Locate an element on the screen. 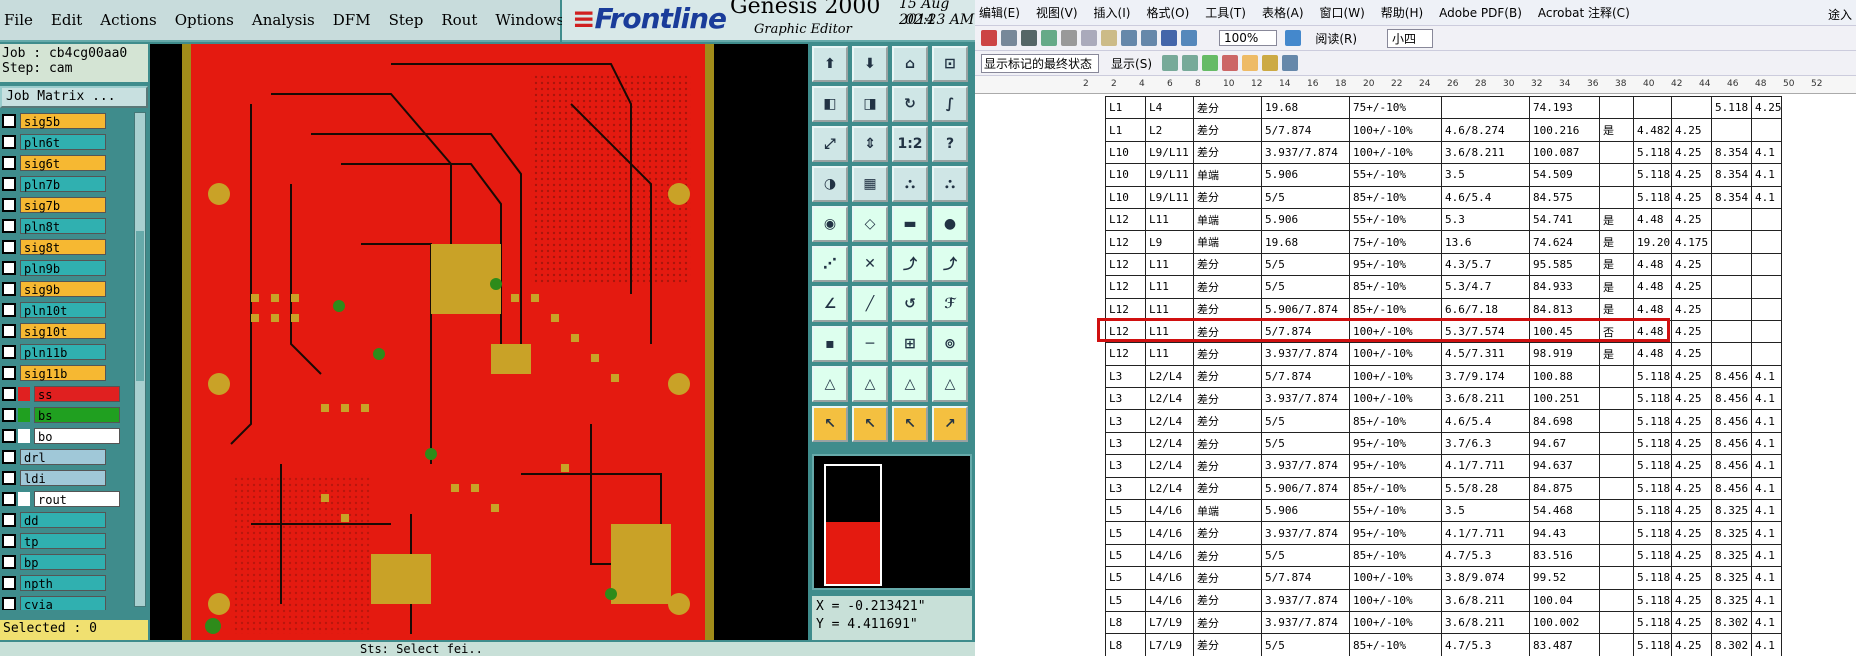 This screenshot has width=1856, height=656. table-cell: 5/5 is located at coordinates (1305, 443).